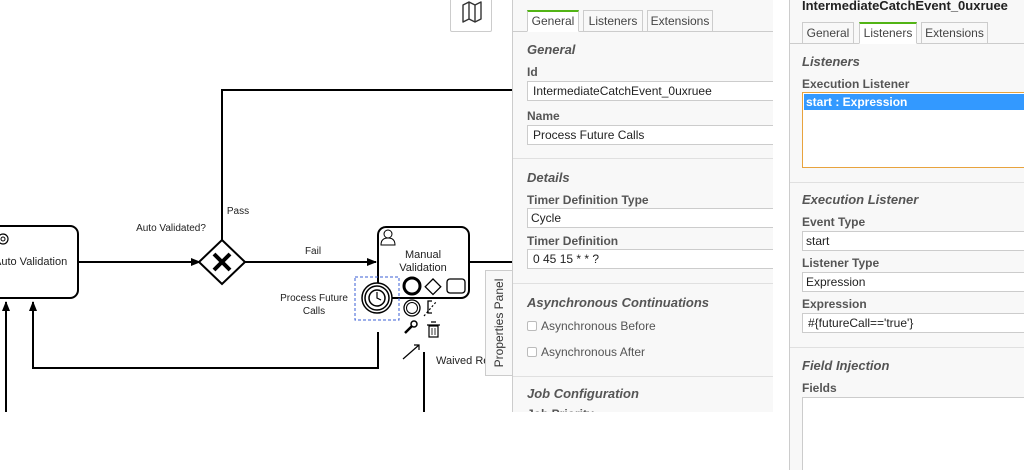  What do you see at coordinates (819, 388) in the screenshot?
I see `fields-label: Fields` at bounding box center [819, 388].